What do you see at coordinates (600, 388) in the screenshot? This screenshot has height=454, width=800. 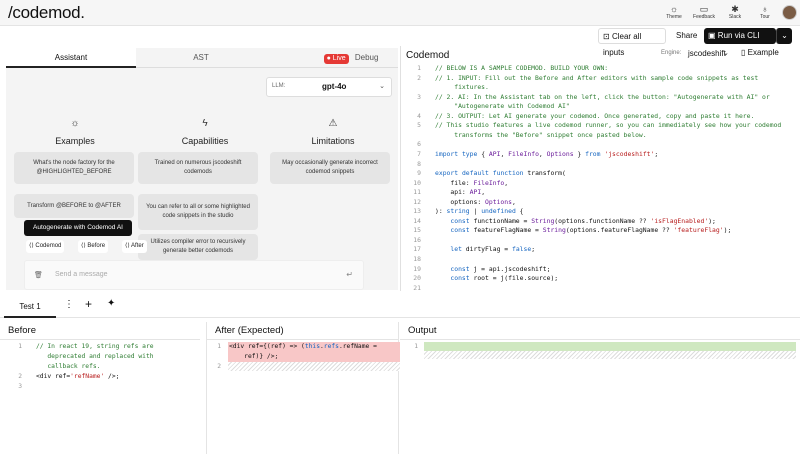 I see `output-panel: Output 1` at bounding box center [600, 388].